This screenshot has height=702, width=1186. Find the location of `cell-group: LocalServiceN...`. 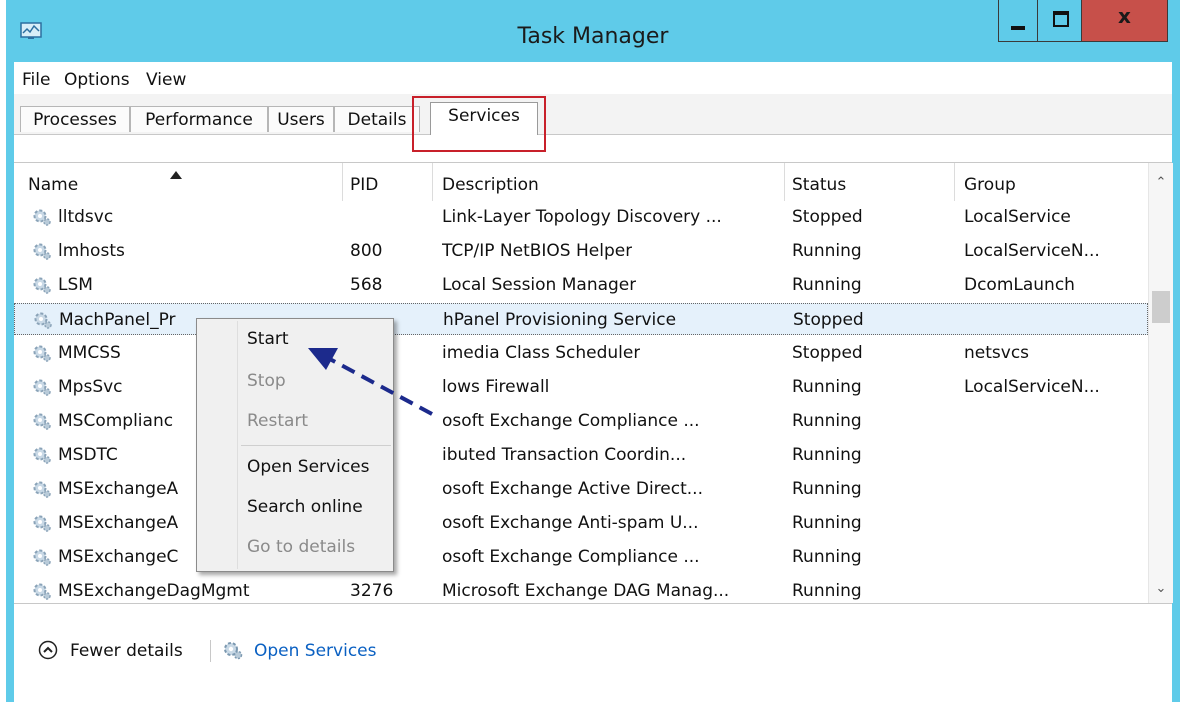

cell-group: LocalServiceN... is located at coordinates (1032, 251).